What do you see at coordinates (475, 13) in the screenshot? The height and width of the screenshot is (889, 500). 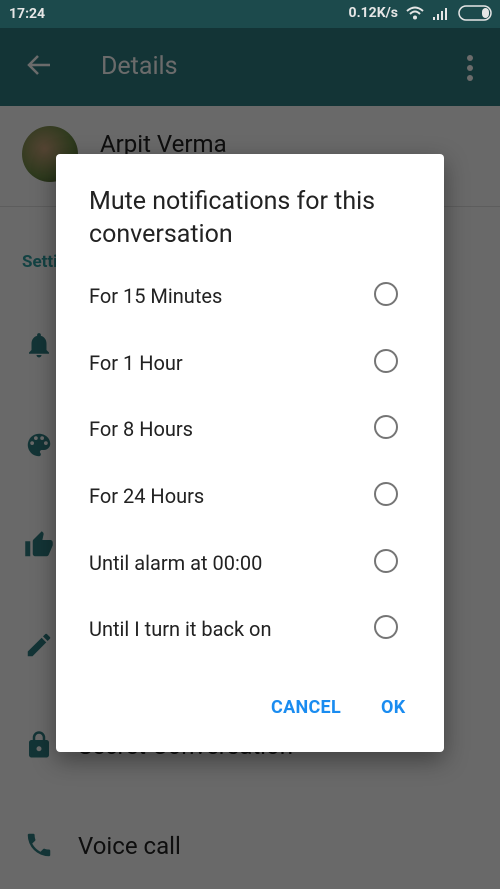 I see `battery-icon` at bounding box center [475, 13].